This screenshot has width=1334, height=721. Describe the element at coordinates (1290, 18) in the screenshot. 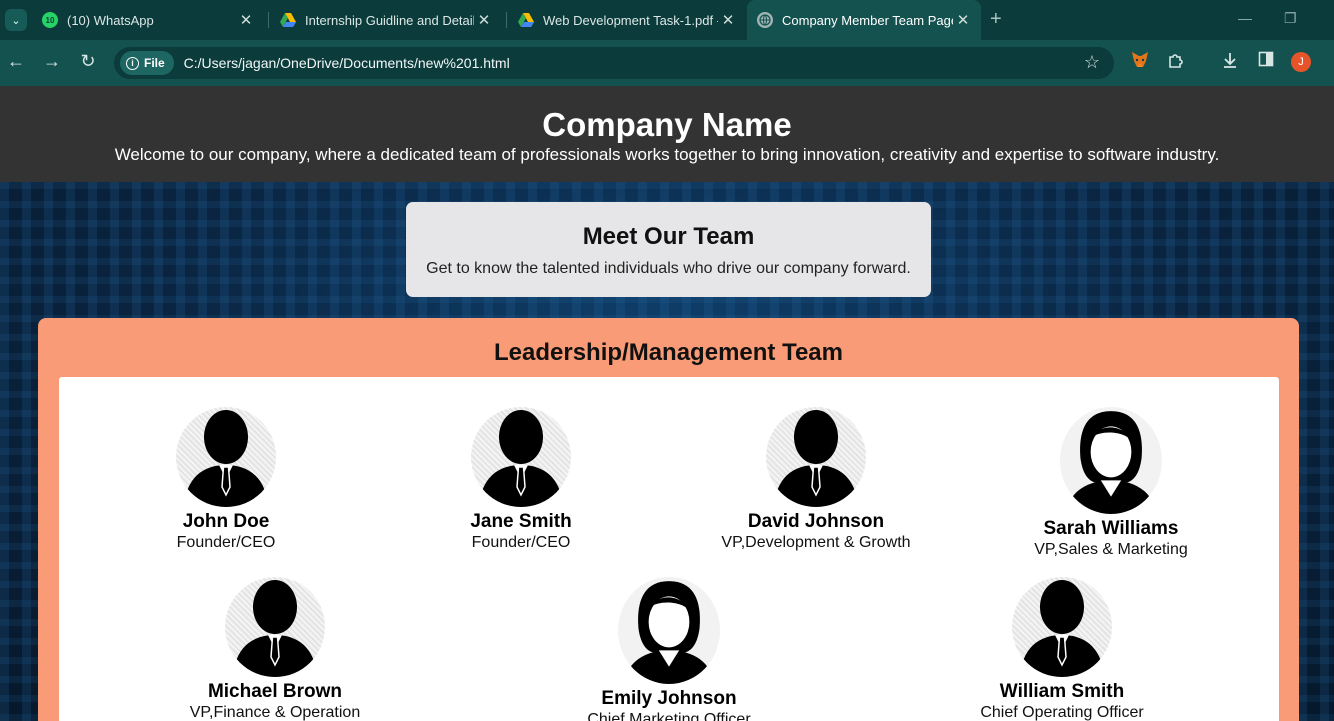

I see `restore-icon: ❐` at that location.